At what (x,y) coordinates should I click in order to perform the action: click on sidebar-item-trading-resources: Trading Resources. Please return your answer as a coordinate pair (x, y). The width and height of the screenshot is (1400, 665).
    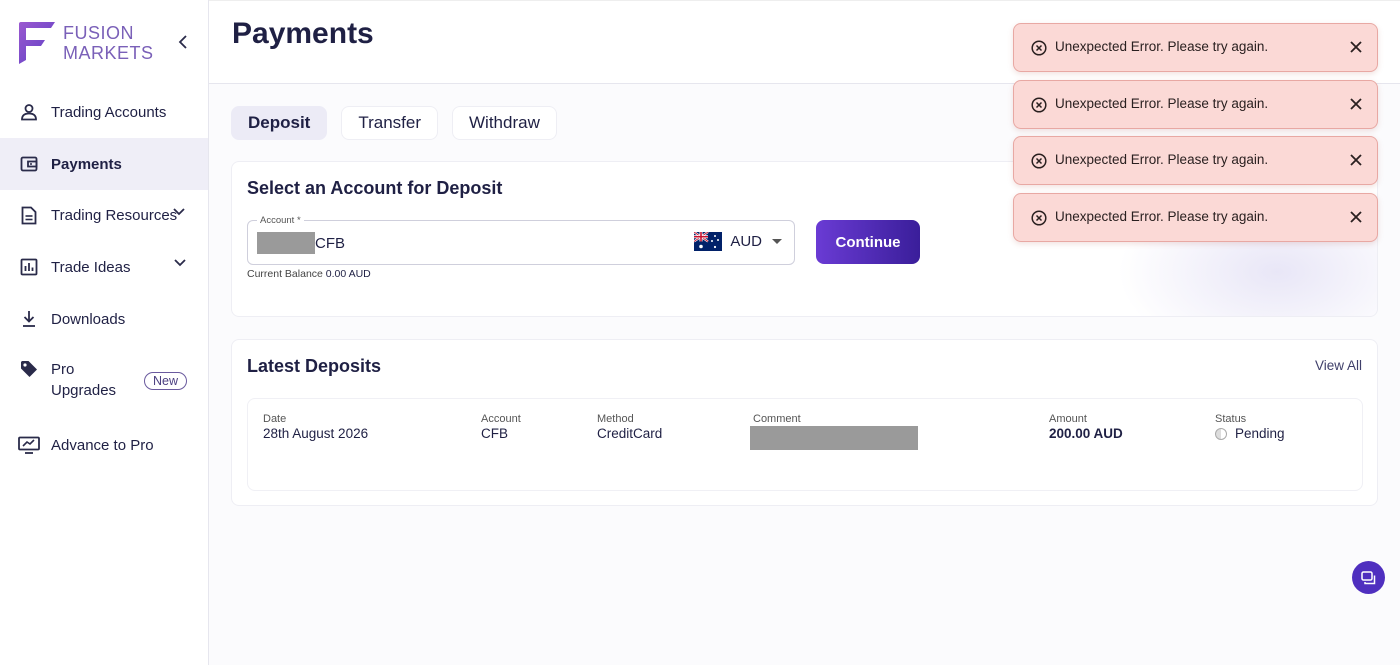
    Looking at the image, I should click on (104, 215).